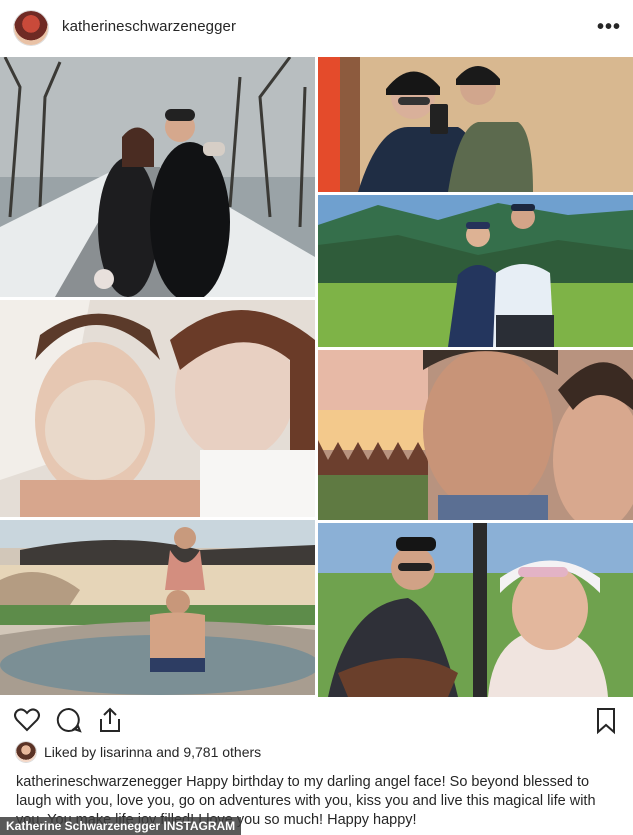 This screenshot has width=633, height=835. What do you see at coordinates (208, 752) in the screenshot?
I see `liked-by-suffix: and 9,781 others` at bounding box center [208, 752].